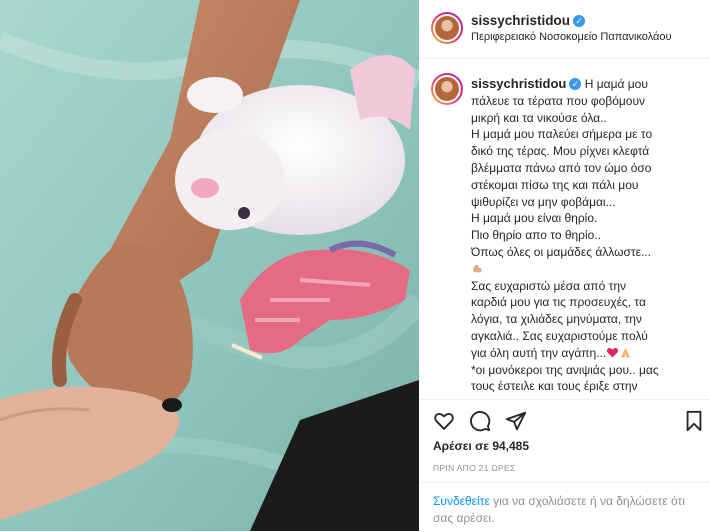 This screenshot has height=532, width=710. Describe the element at coordinates (564, 420) in the screenshot. I see `action-bar` at that location.